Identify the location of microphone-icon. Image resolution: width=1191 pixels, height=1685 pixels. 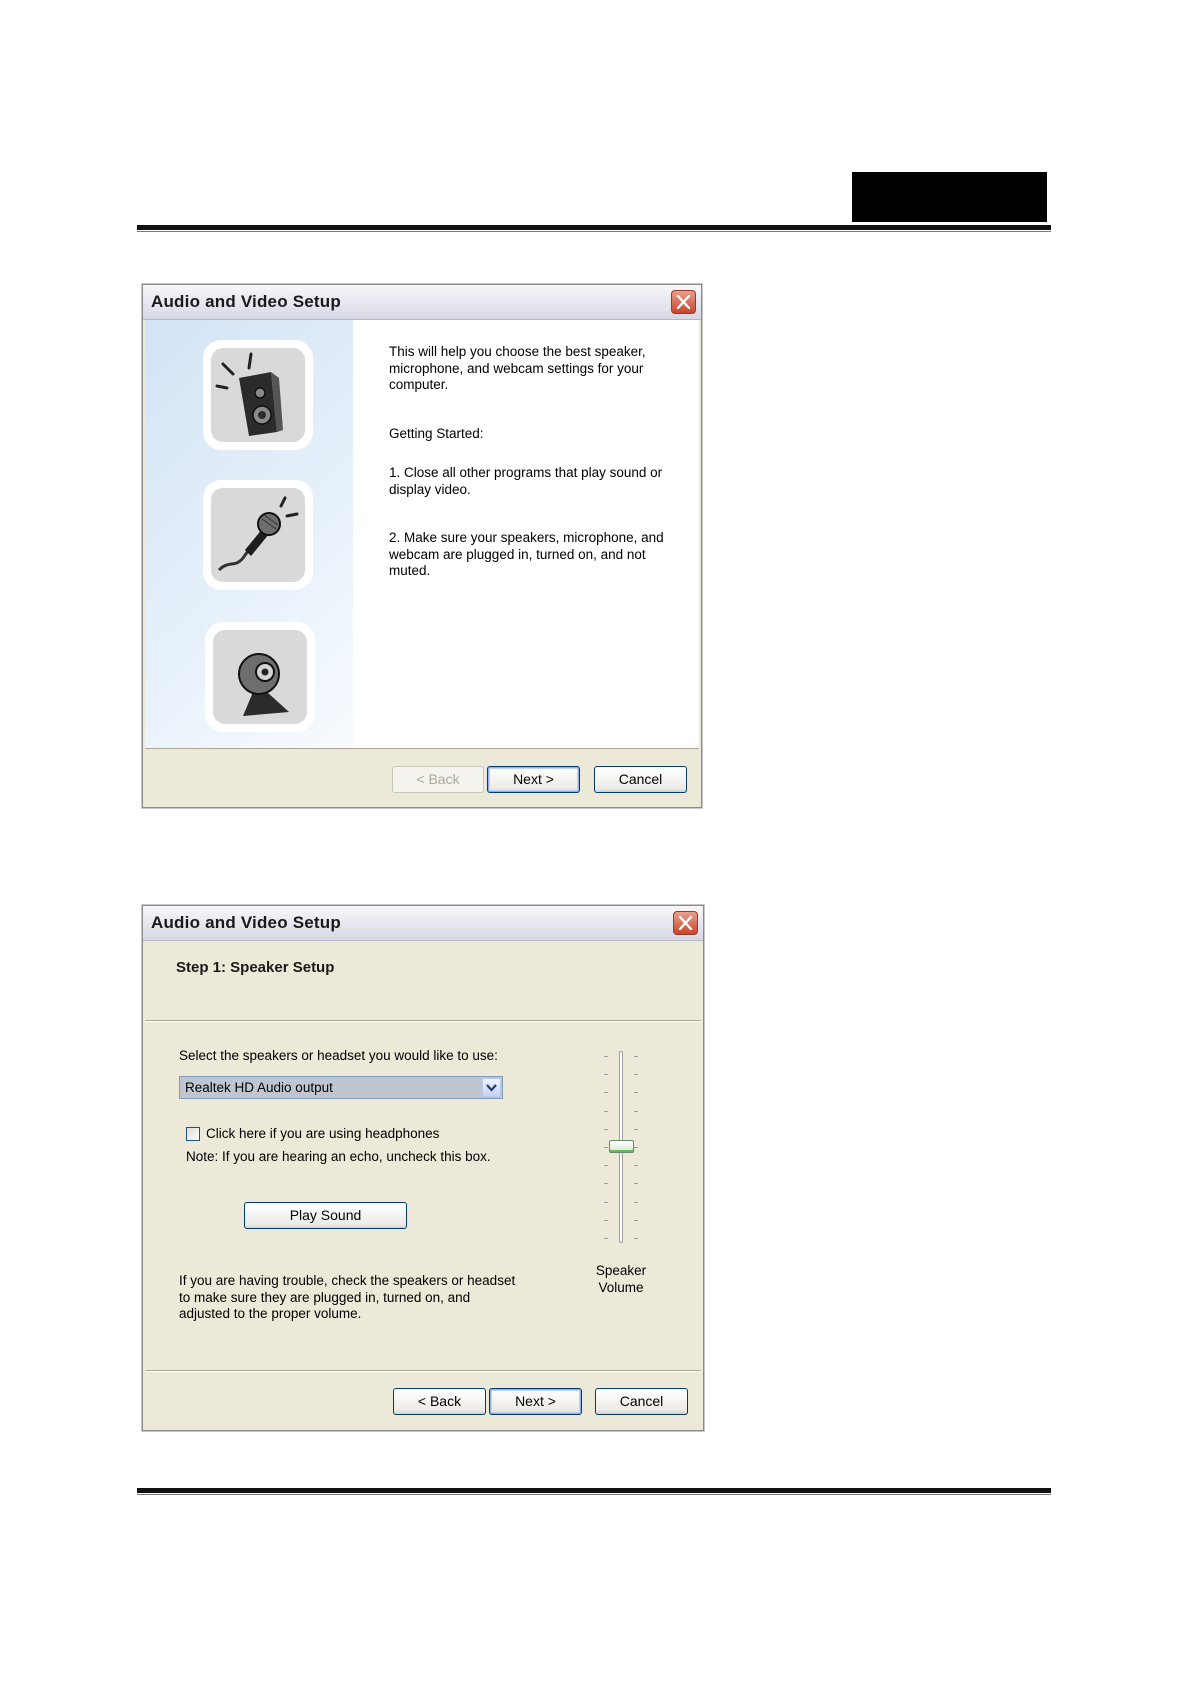
(258, 534).